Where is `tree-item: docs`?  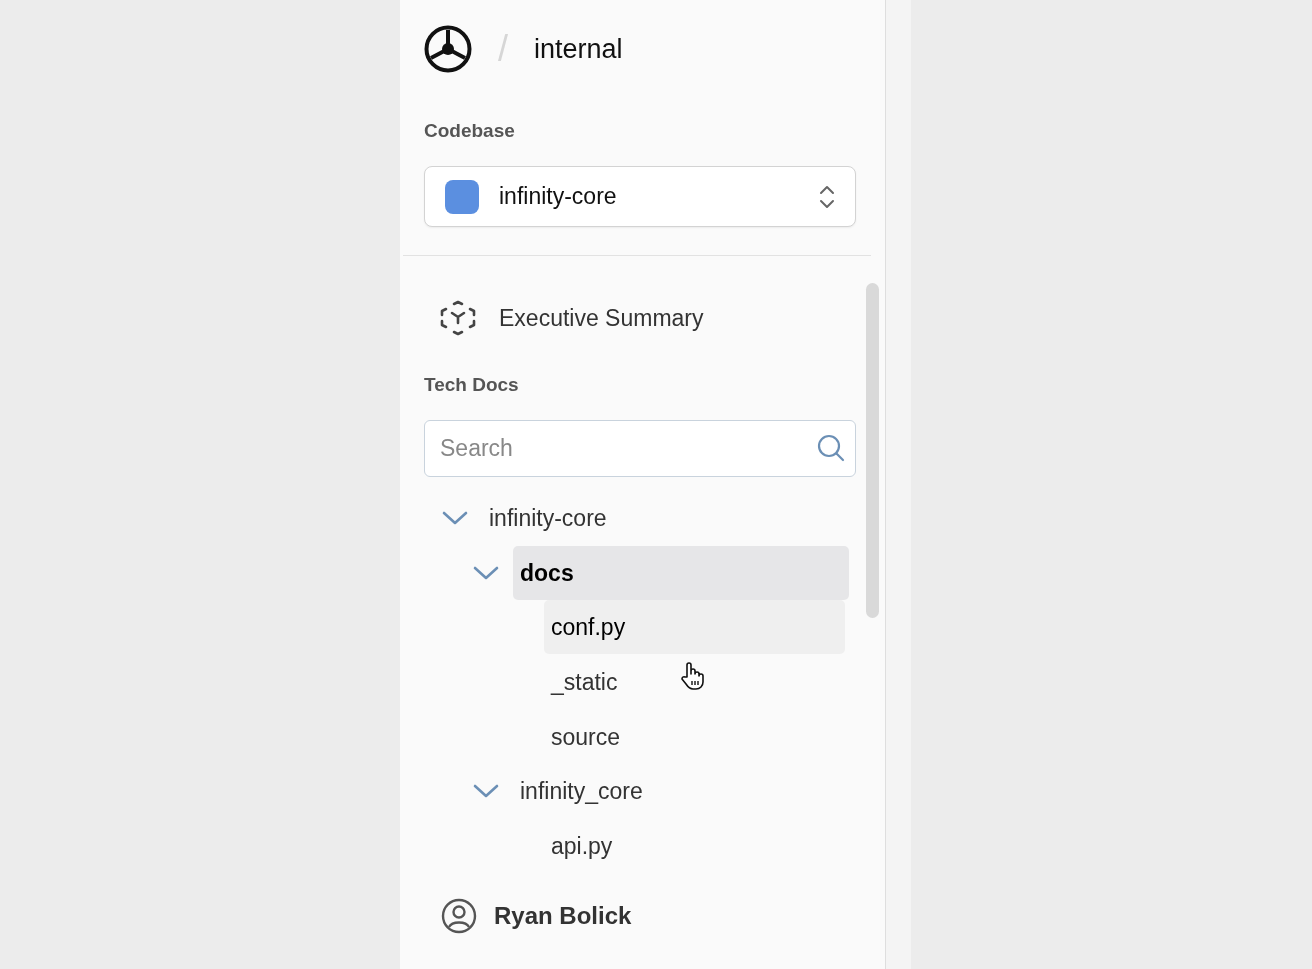 tree-item: docs is located at coordinates (681, 572).